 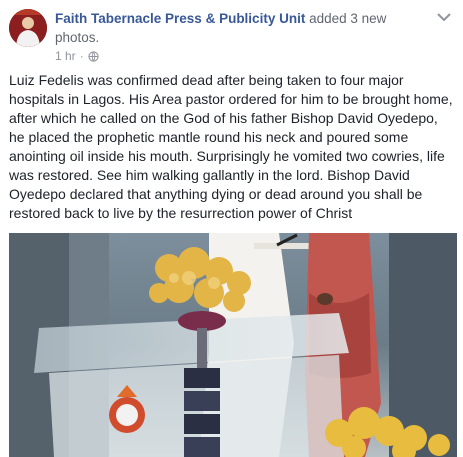 What do you see at coordinates (180, 18) in the screenshot?
I see `page-name-link: Faith Tabernacle Press & Publicity Unit` at bounding box center [180, 18].